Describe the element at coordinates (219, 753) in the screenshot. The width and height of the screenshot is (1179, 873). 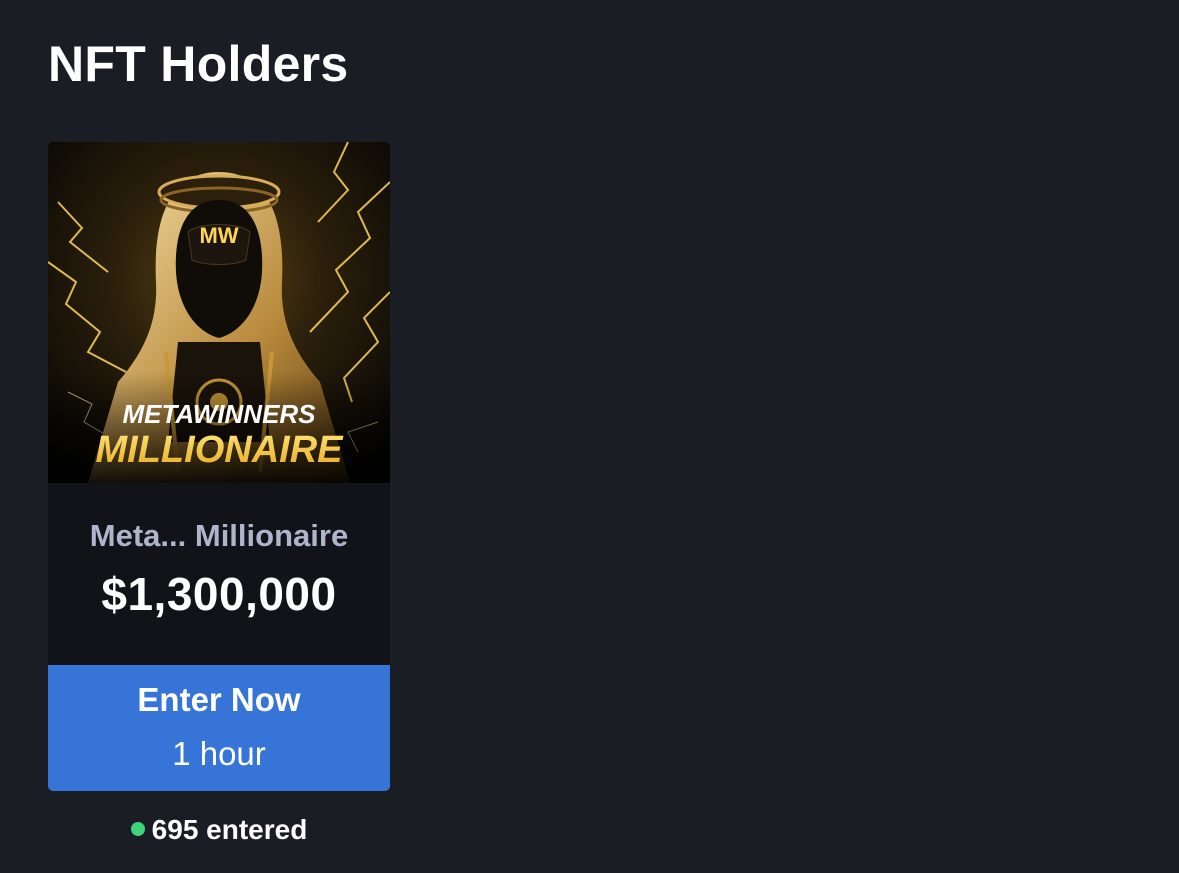
I see `time-remaining: 1 hour` at that location.